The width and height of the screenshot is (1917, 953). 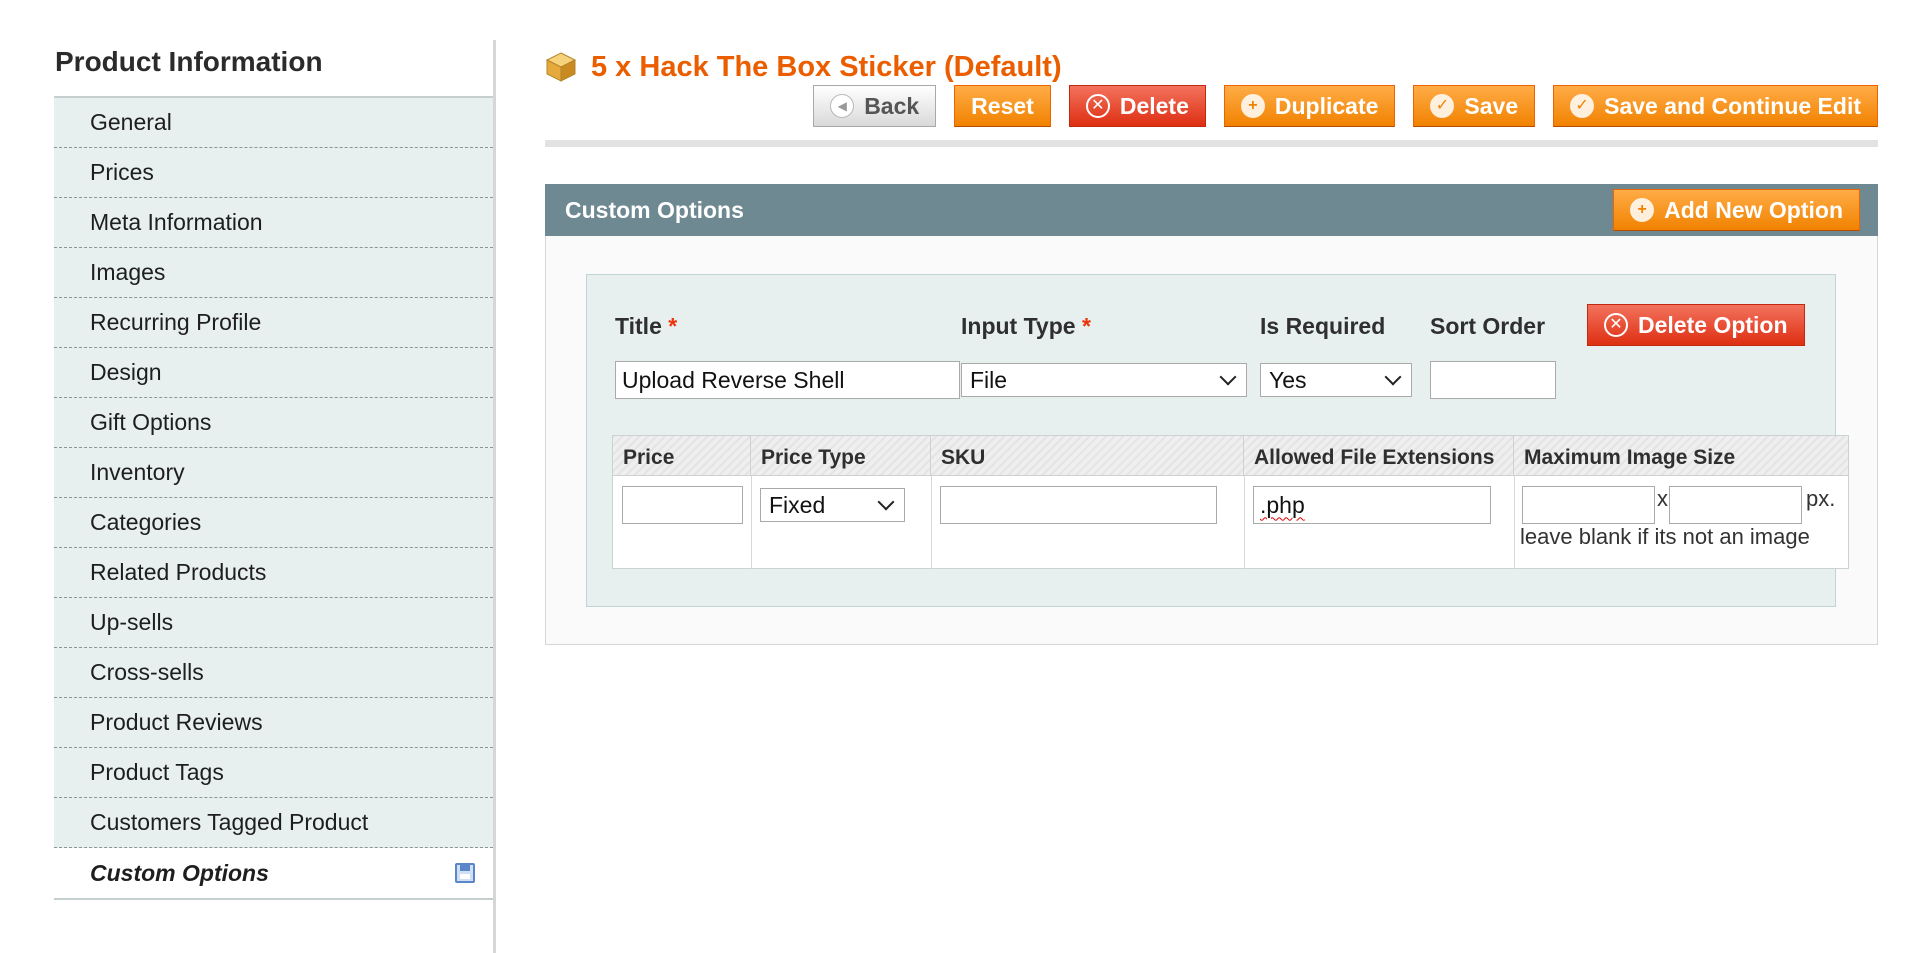 What do you see at coordinates (273, 623) in the screenshot?
I see `sidebar-item-up-sells: Up-sells` at bounding box center [273, 623].